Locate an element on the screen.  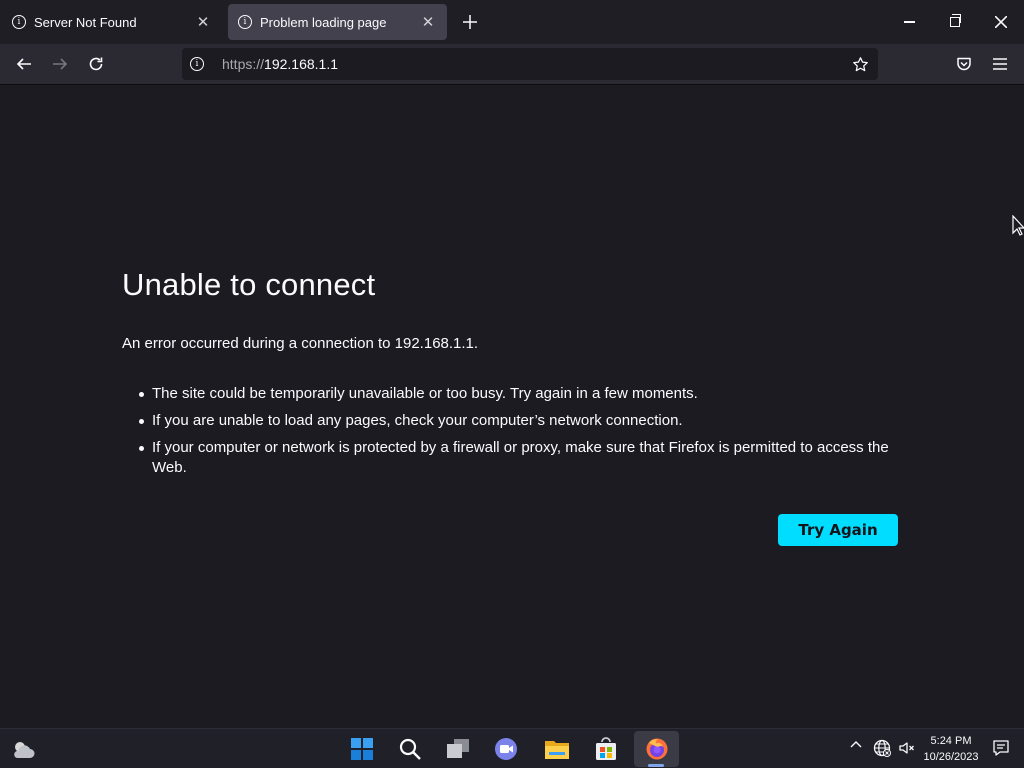
tab-problem-loading-page: i Problem loading page ✕ is located at coordinates (337, 22).